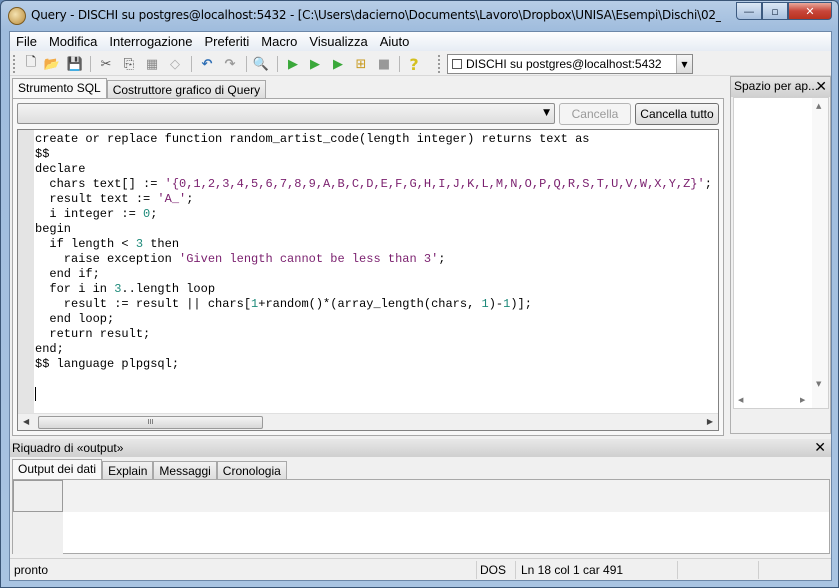 The height and width of the screenshot is (588, 839). What do you see at coordinates (35, 394) in the screenshot?
I see `text-caret` at bounding box center [35, 394].